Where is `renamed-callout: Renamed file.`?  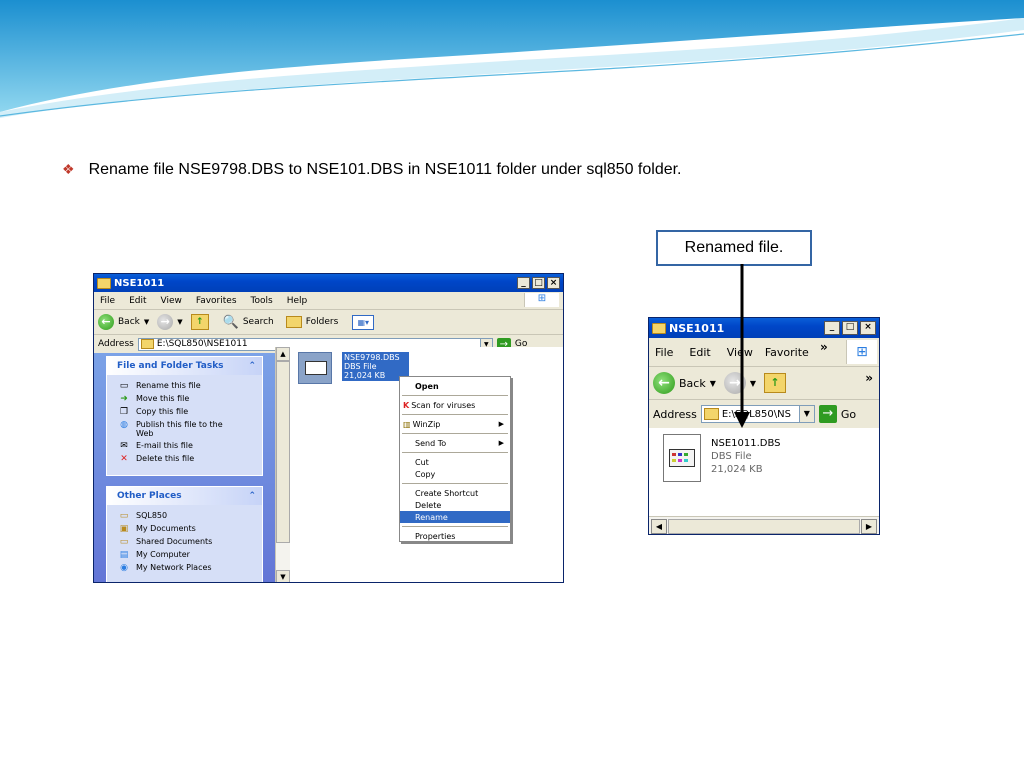
renamed-callout: Renamed file. is located at coordinates (734, 248).